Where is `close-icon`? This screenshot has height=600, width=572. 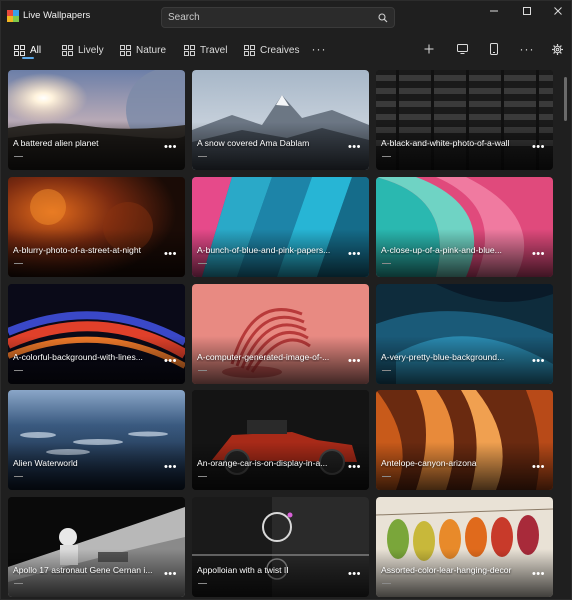 close-icon is located at coordinates (558, 11).